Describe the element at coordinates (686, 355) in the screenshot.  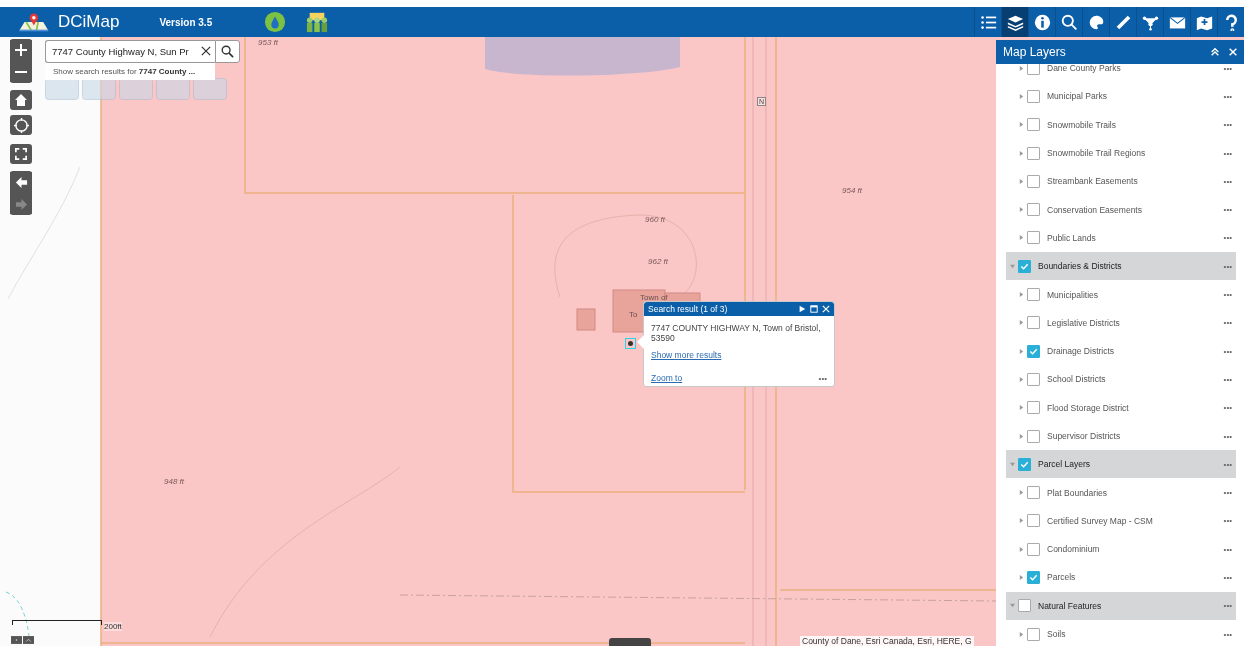
I see `show-more-link: Show more results` at that location.